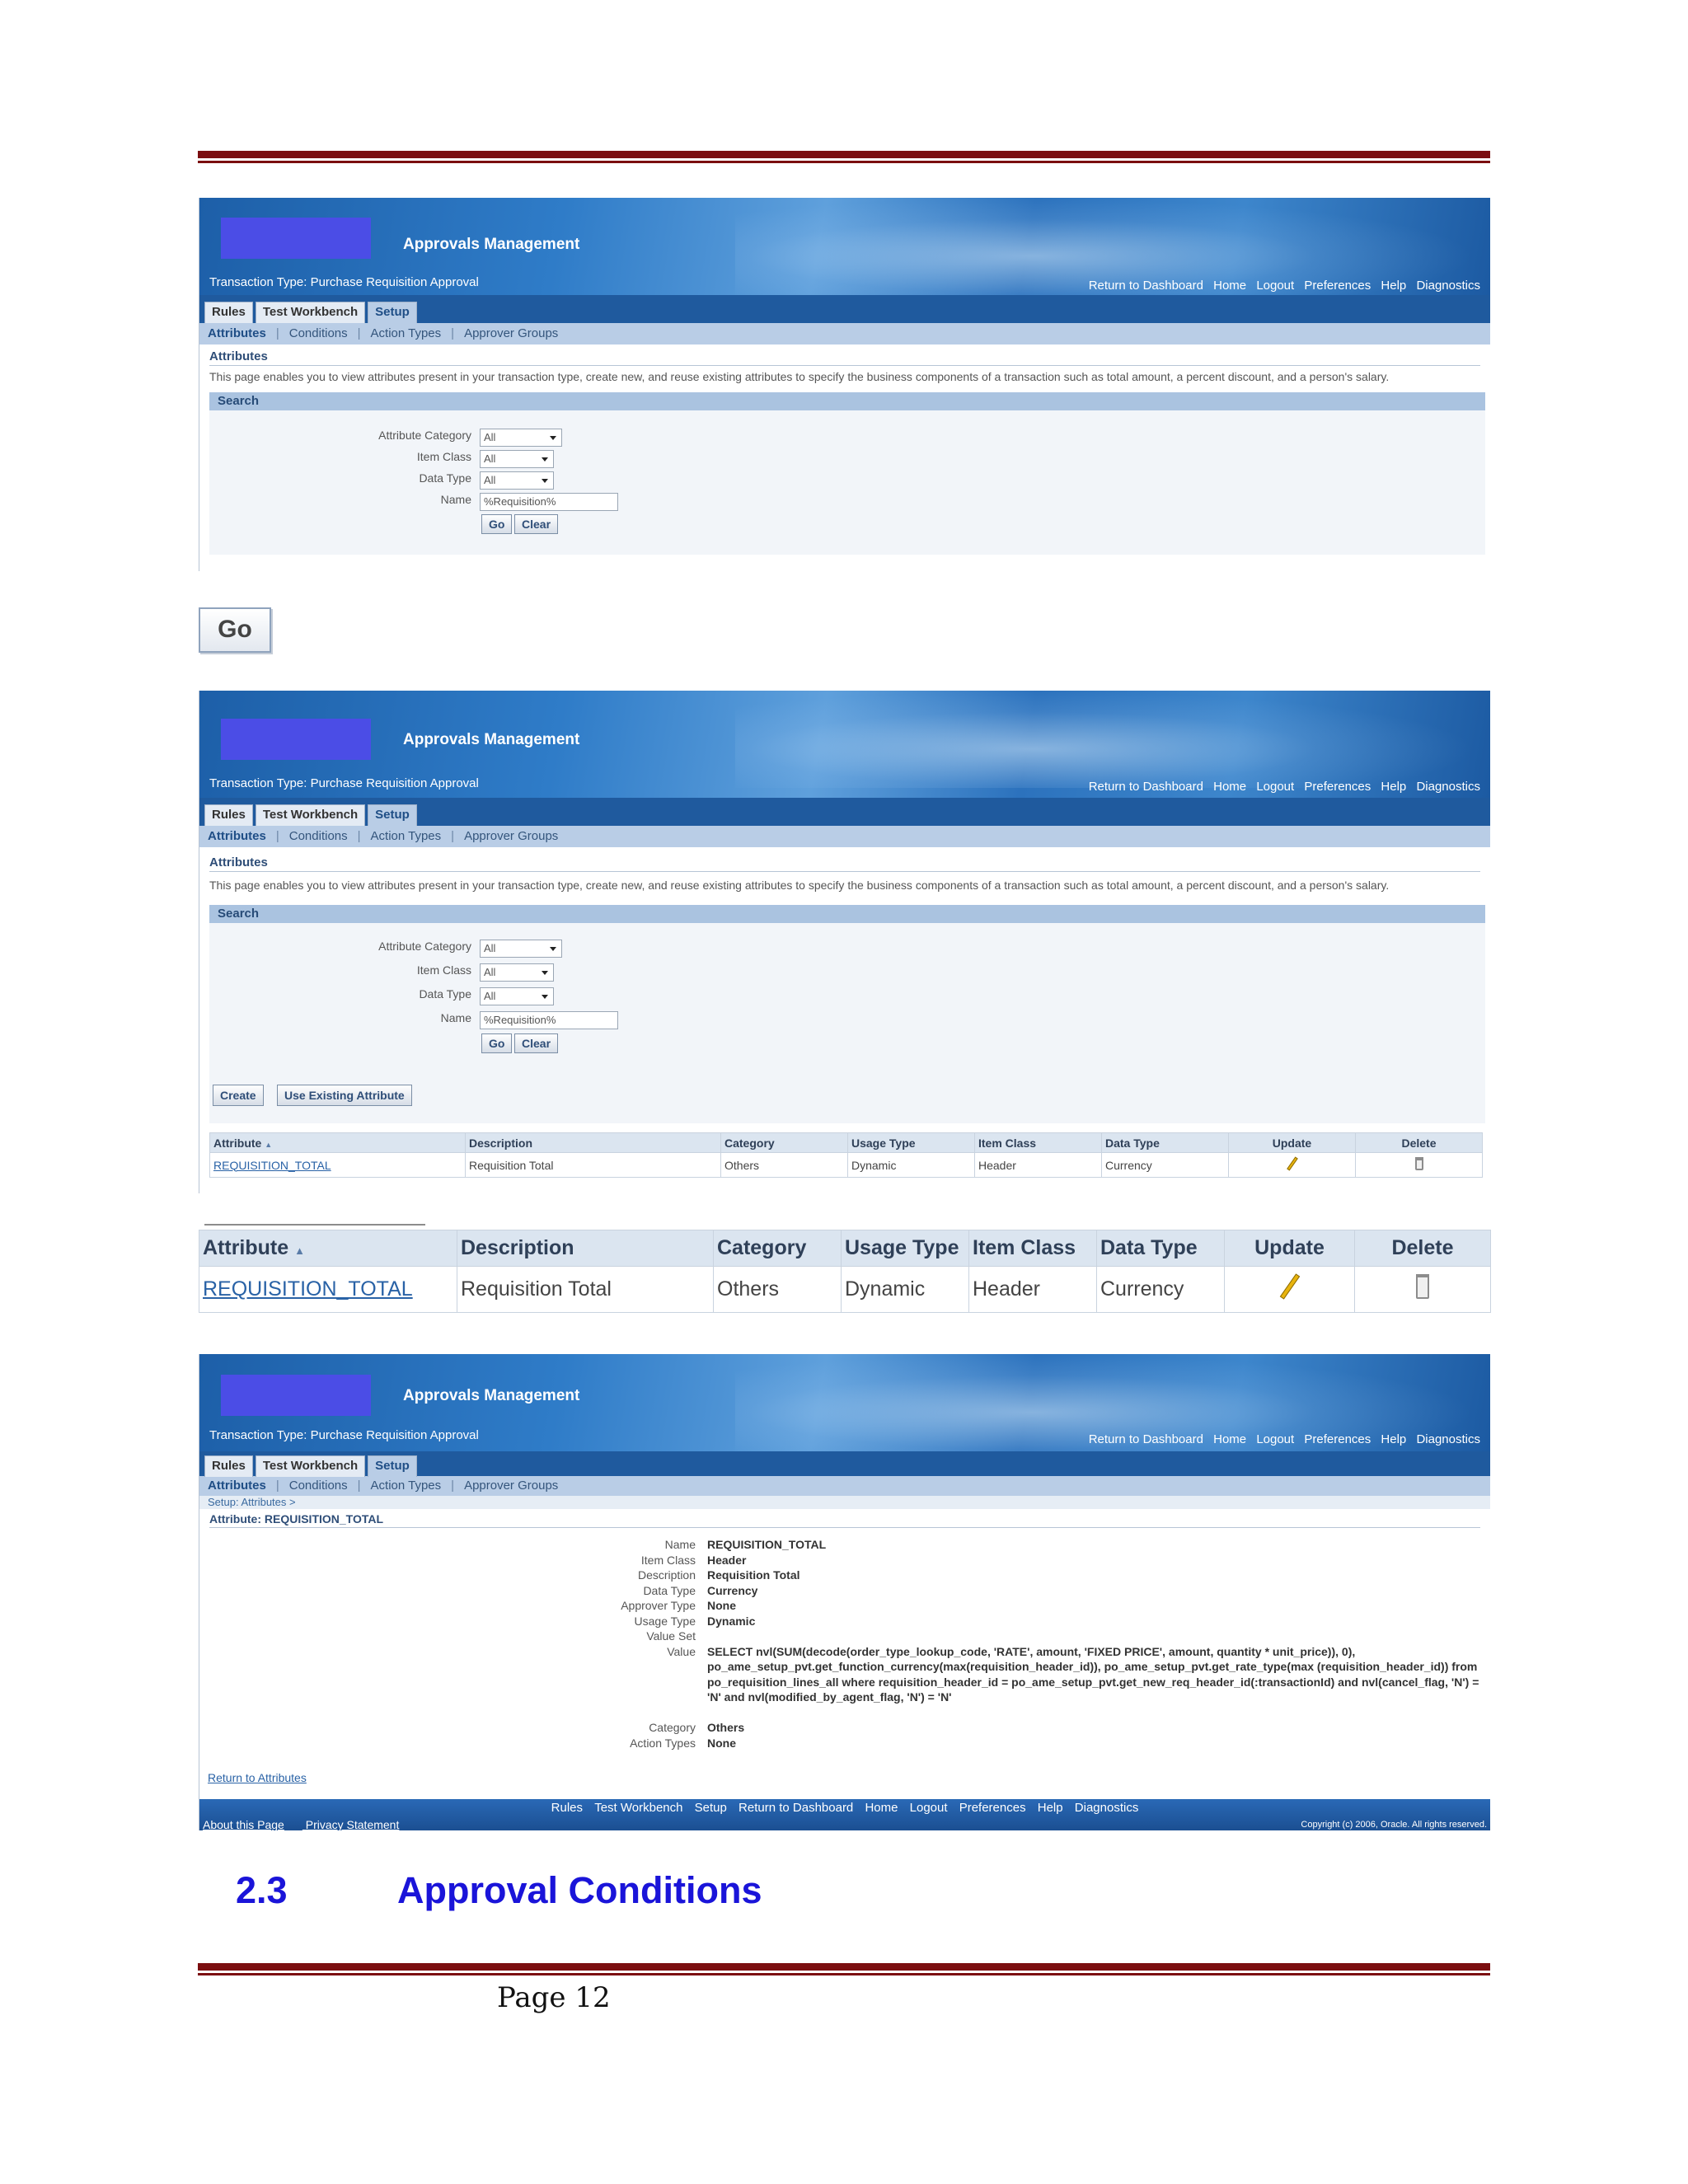 This screenshot has height=2184, width=1688. I want to click on label-value-set: Value Set, so click(671, 1636).